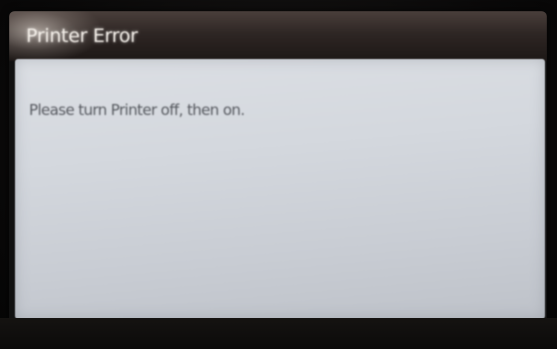 The height and width of the screenshot is (349, 557). Describe the element at coordinates (278, 333) in the screenshot. I see `device-bezel` at that location.